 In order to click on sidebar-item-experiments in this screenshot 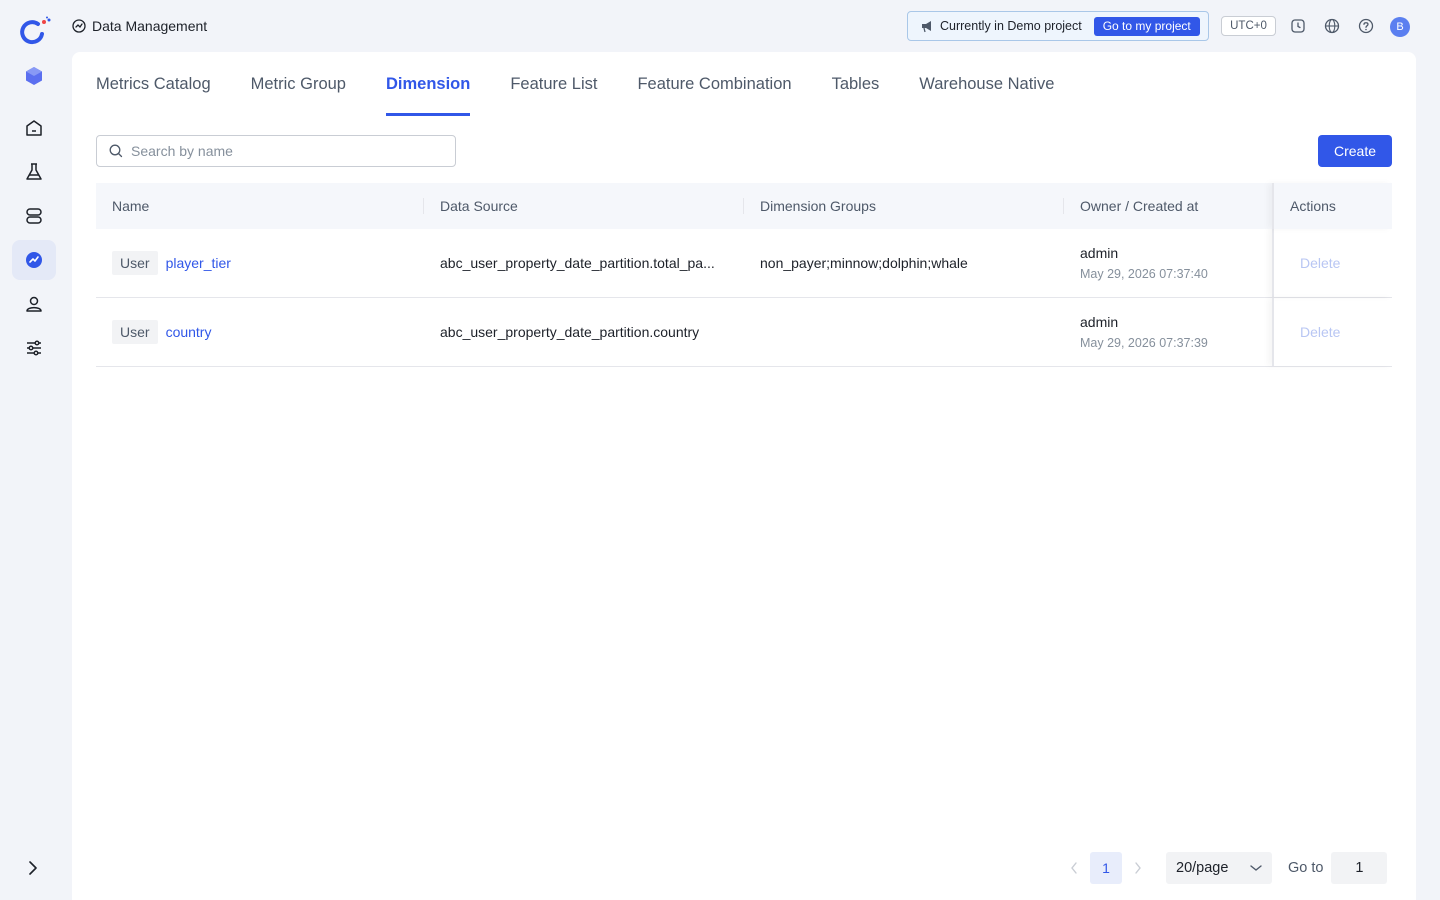, I will do `click(34, 172)`.